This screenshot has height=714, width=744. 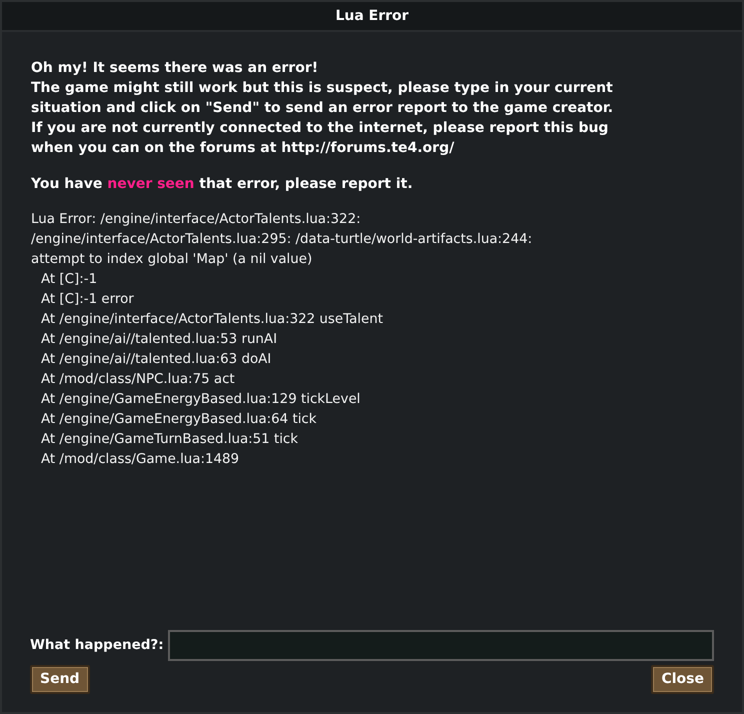 I want to click on window-title: Lua Error, so click(x=372, y=16).